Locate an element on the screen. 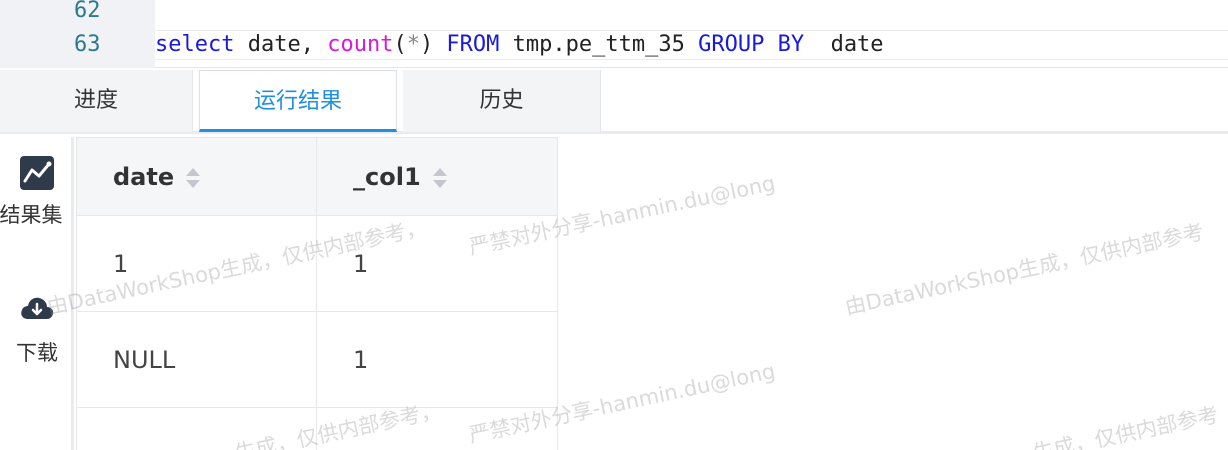 The width and height of the screenshot is (1228, 450). line-number: 63 is located at coordinates (87, 44).